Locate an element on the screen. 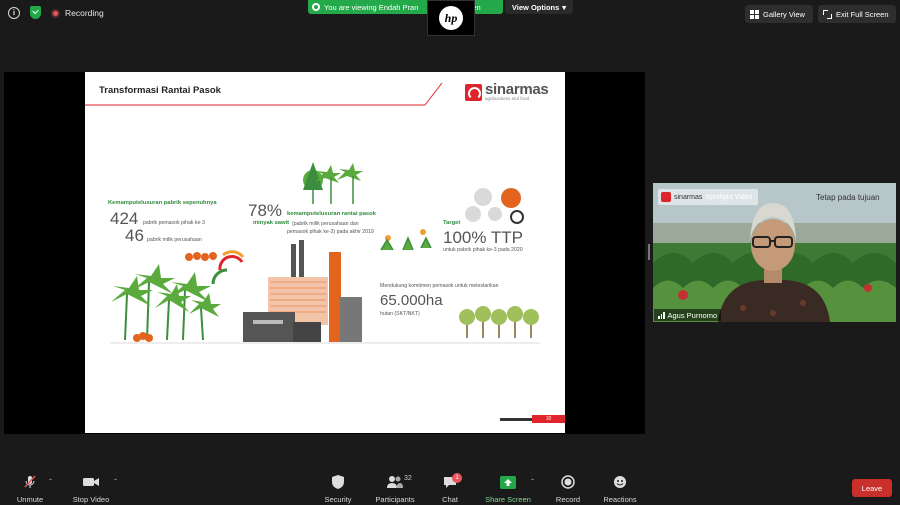  record-button: Record is located at coordinates (568, 484).